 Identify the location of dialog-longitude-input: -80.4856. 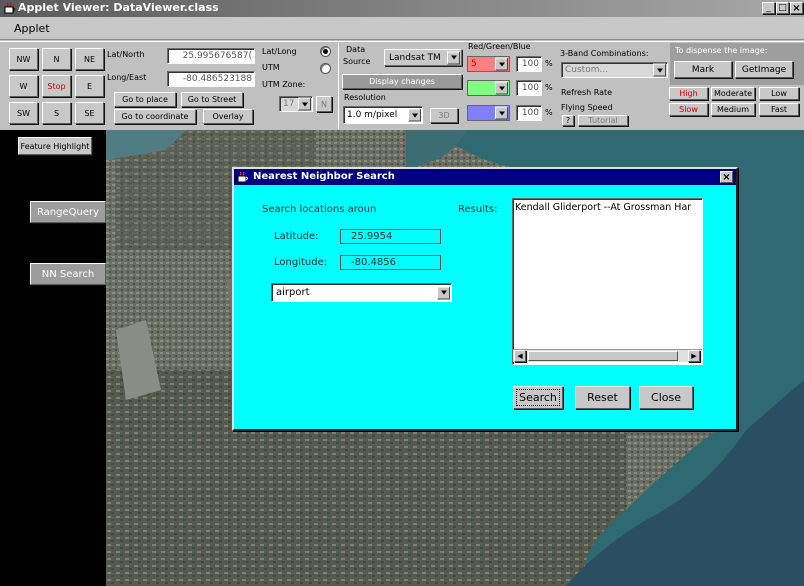
(390, 262).